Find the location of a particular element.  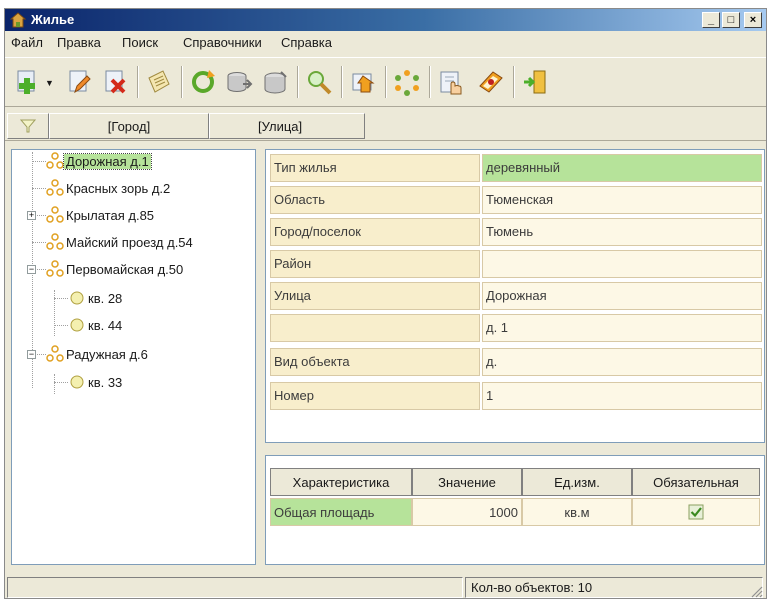

maximize-button: □ is located at coordinates (731, 20).